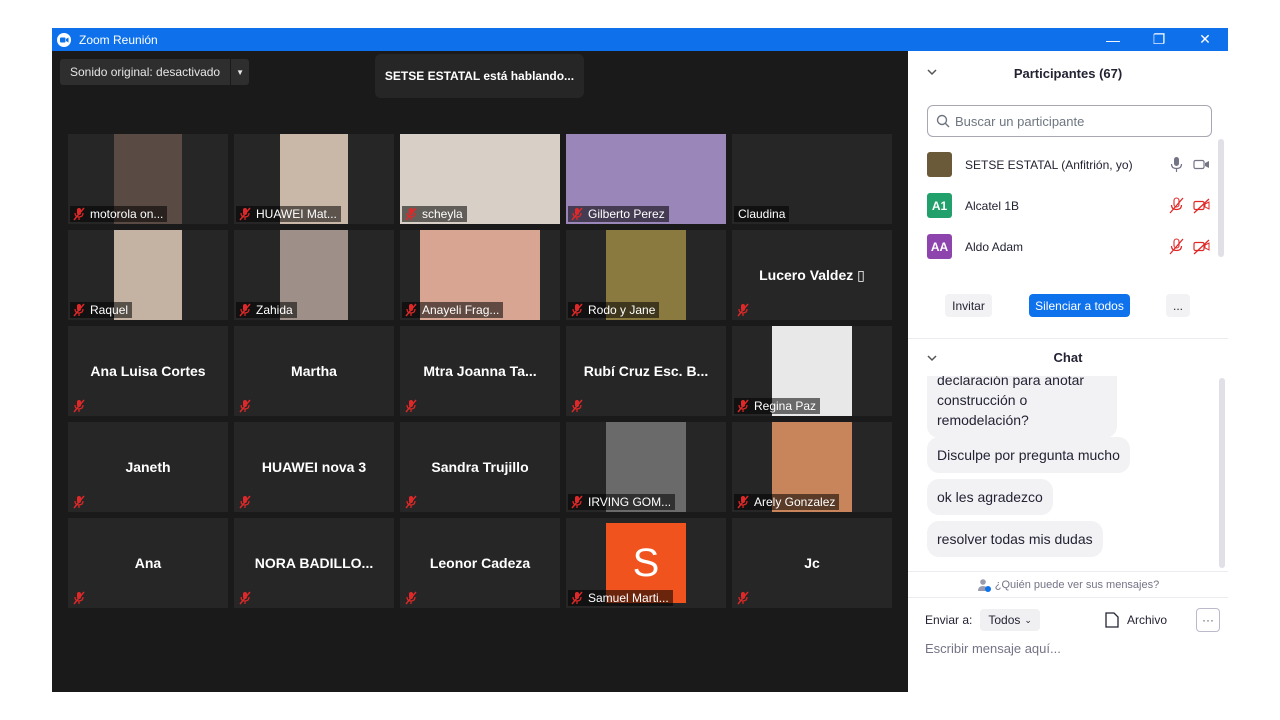  I want to click on participant-name: Ana Luisa Cortes, so click(148, 371).